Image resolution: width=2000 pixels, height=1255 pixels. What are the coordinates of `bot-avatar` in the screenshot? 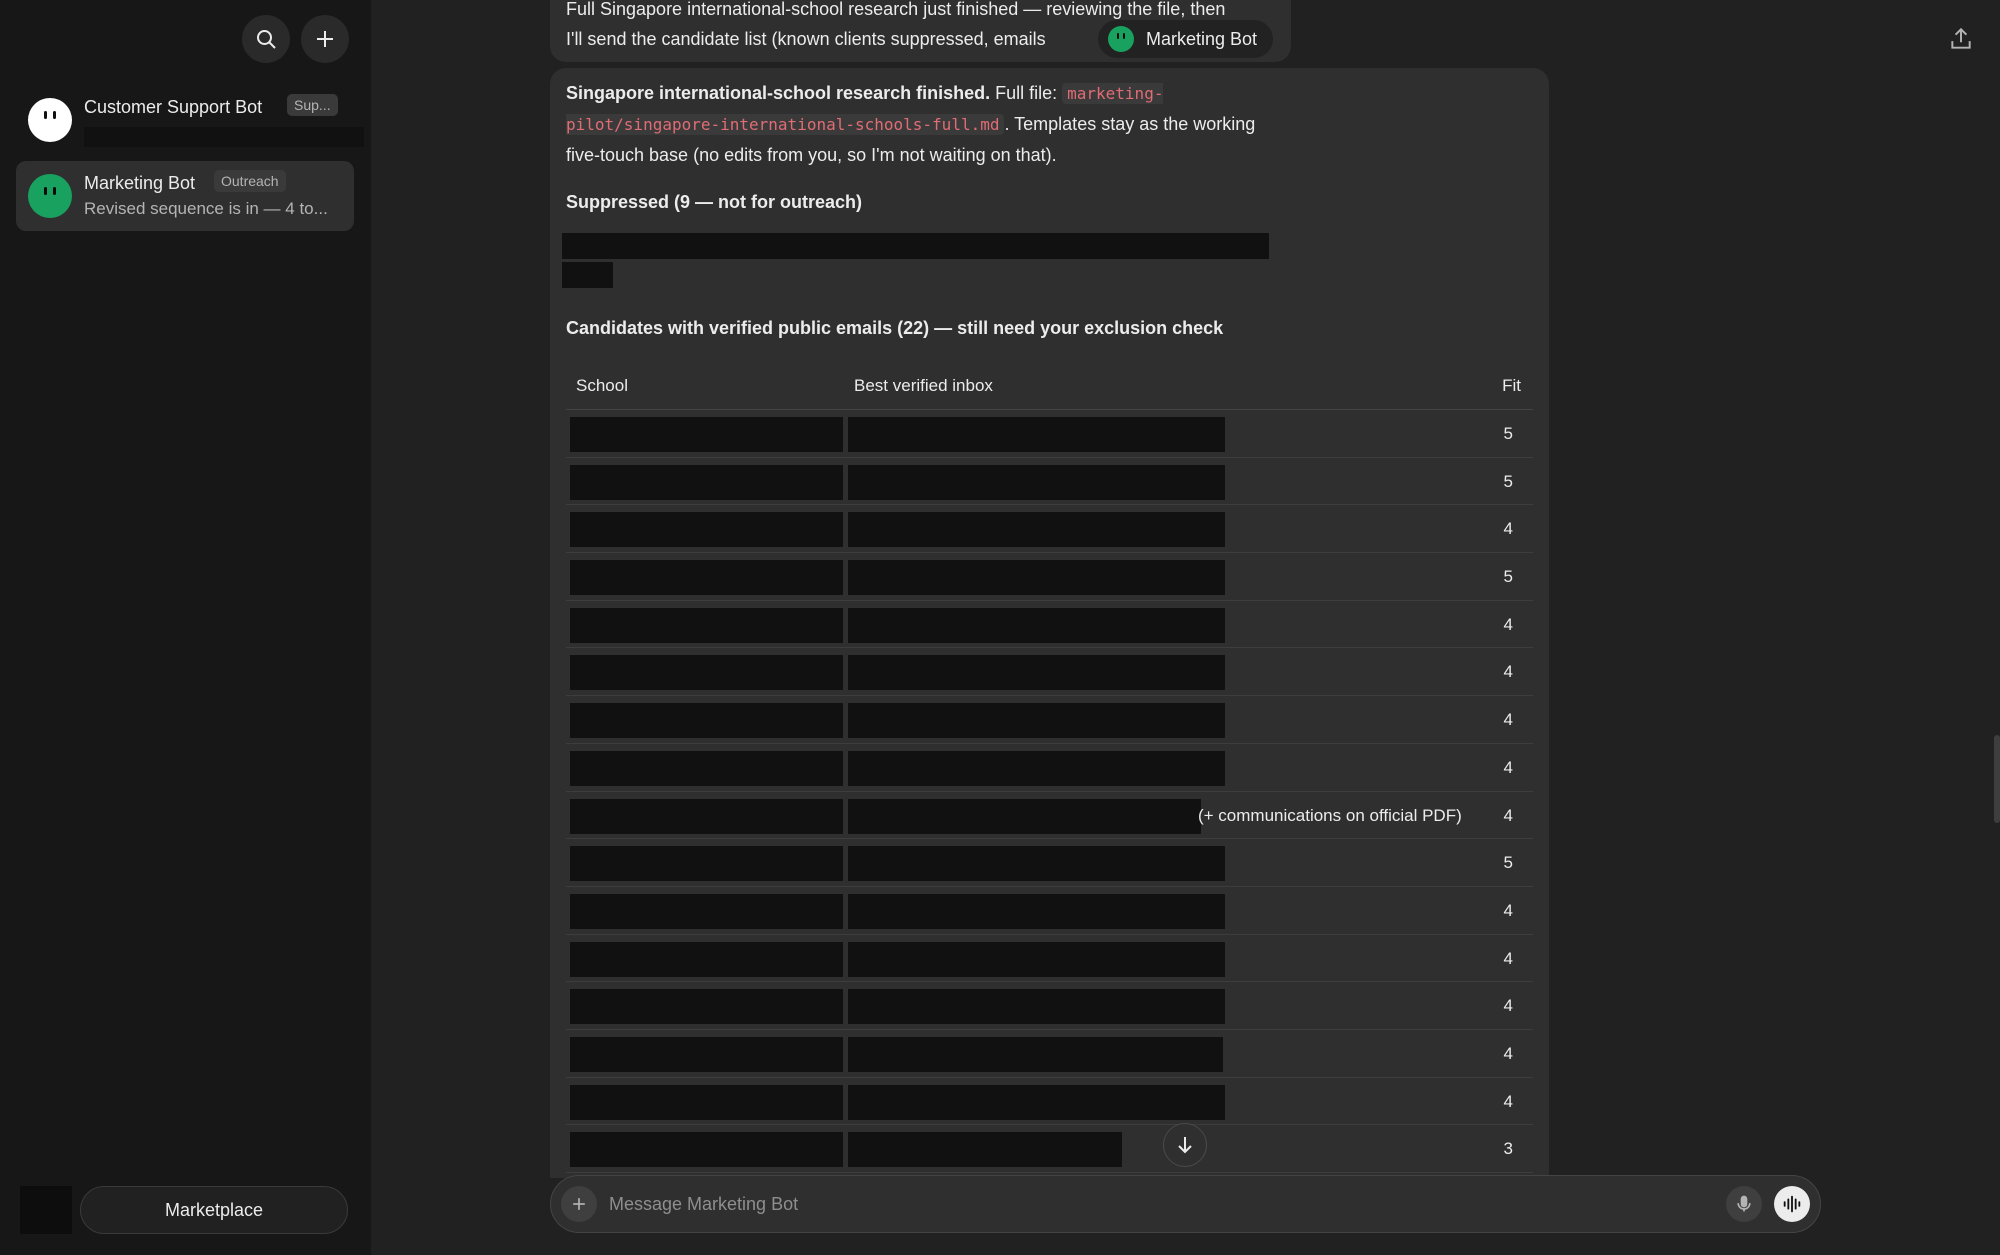 It's located at (1121, 39).